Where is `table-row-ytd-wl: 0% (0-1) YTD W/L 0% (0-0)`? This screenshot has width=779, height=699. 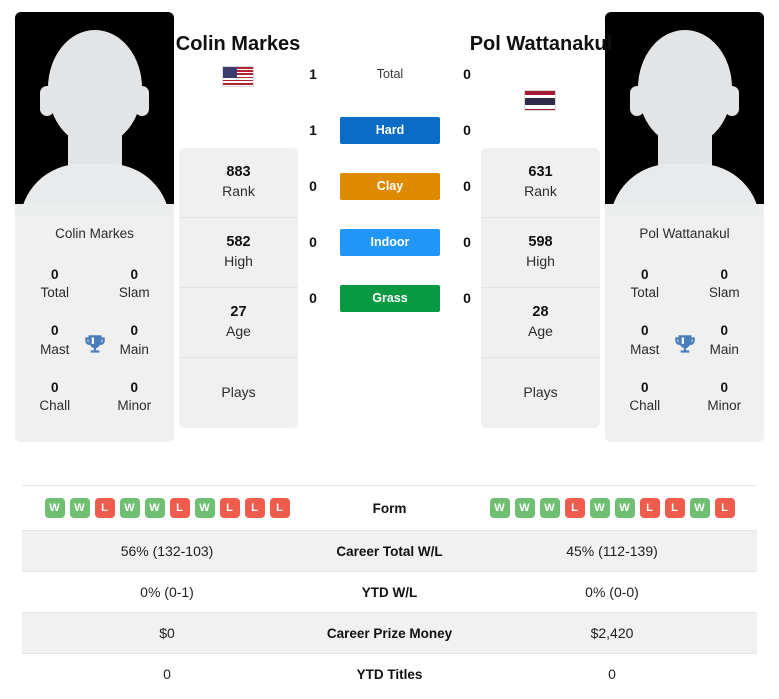 table-row-ytd-wl: 0% (0-1) YTD W/L 0% (0-0) is located at coordinates (389, 592).